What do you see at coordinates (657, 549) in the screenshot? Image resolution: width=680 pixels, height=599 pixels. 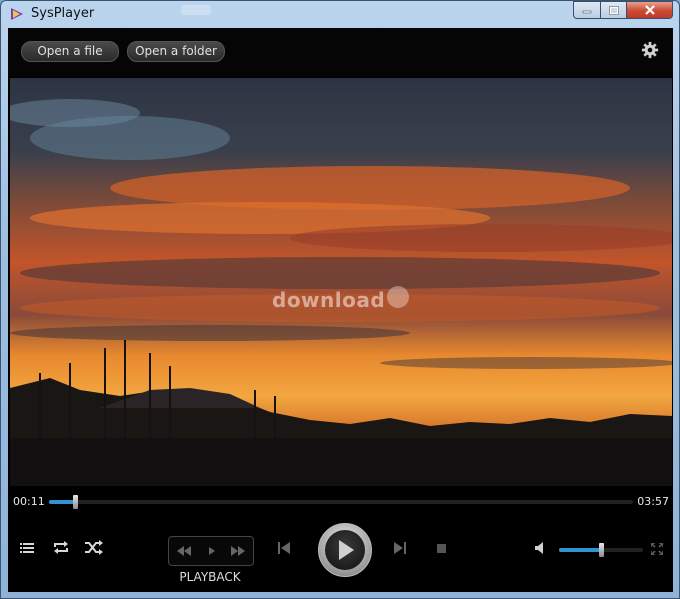 I see `fullscreen-icon` at bounding box center [657, 549].